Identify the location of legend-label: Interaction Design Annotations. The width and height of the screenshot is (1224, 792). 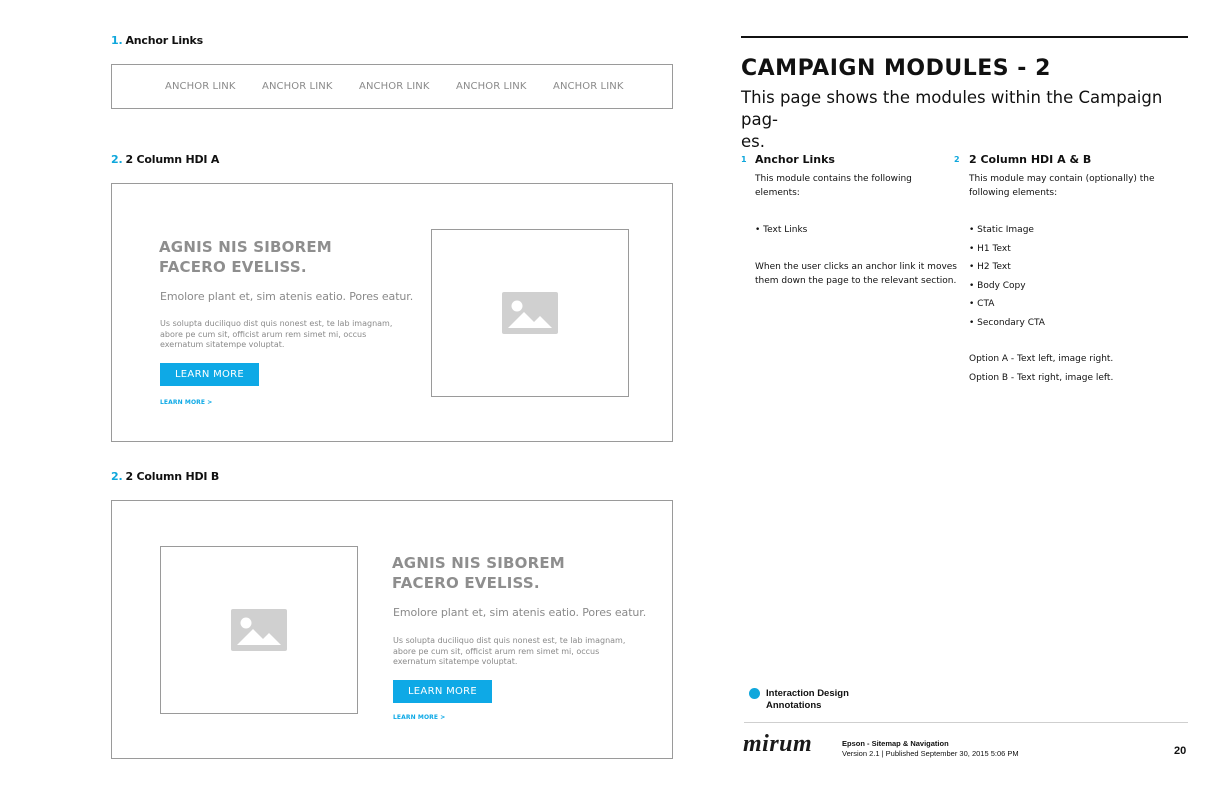
(807, 700).